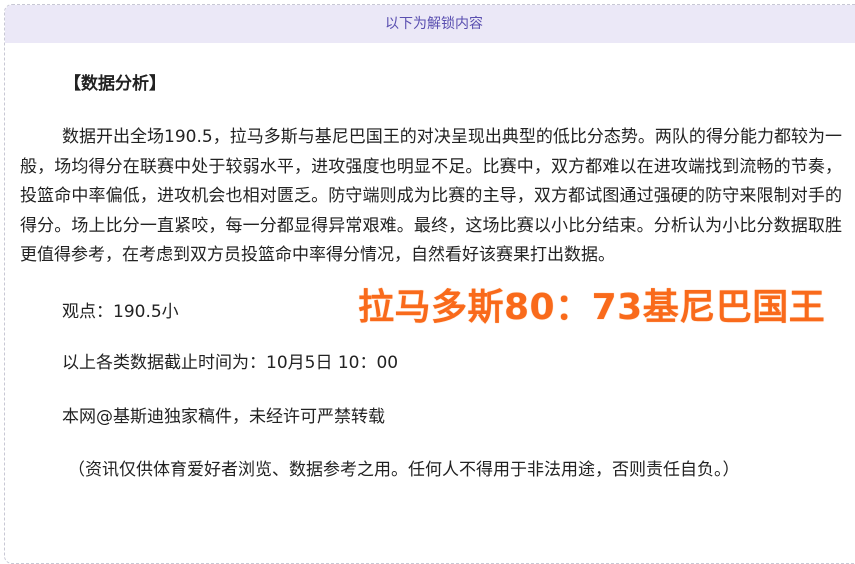  I want to click on disclaimer-line: （资讯仅供体育爱好者浏览、数据参考之用。任何人不得用于非法用途，否则责任自负。）, so click(404, 469).